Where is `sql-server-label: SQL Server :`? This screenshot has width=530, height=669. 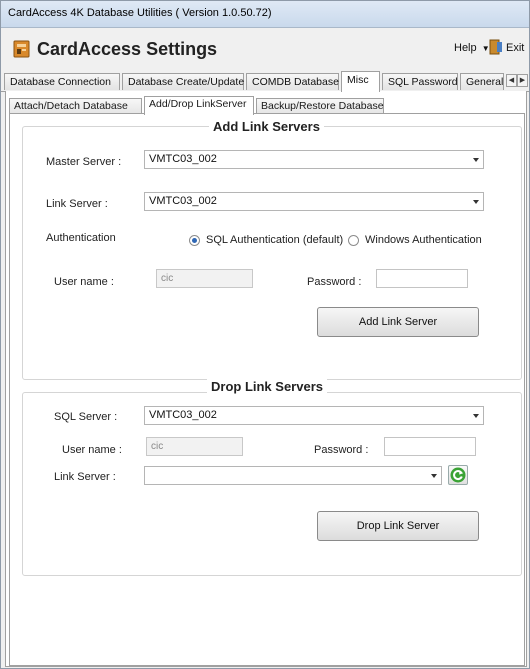 sql-server-label: SQL Server : is located at coordinates (86, 417).